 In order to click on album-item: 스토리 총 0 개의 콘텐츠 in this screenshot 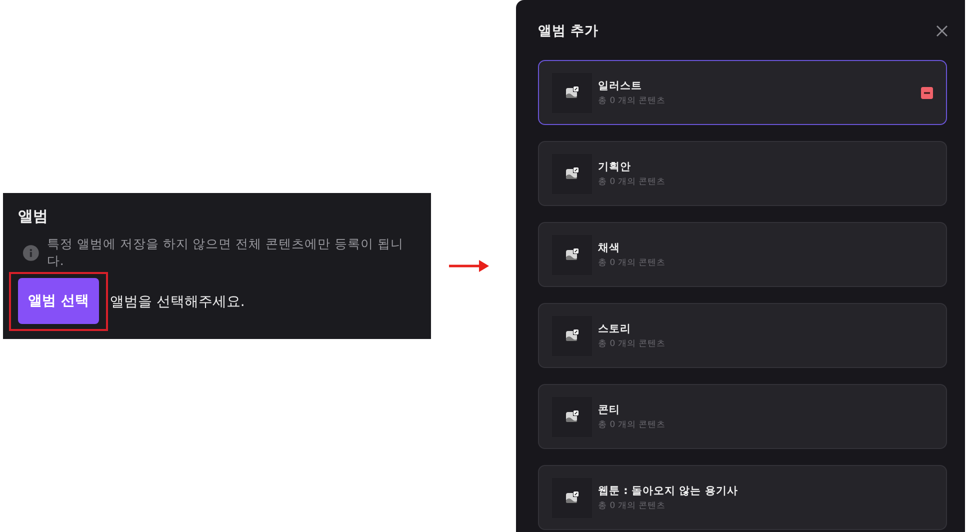, I will do `click(742, 335)`.